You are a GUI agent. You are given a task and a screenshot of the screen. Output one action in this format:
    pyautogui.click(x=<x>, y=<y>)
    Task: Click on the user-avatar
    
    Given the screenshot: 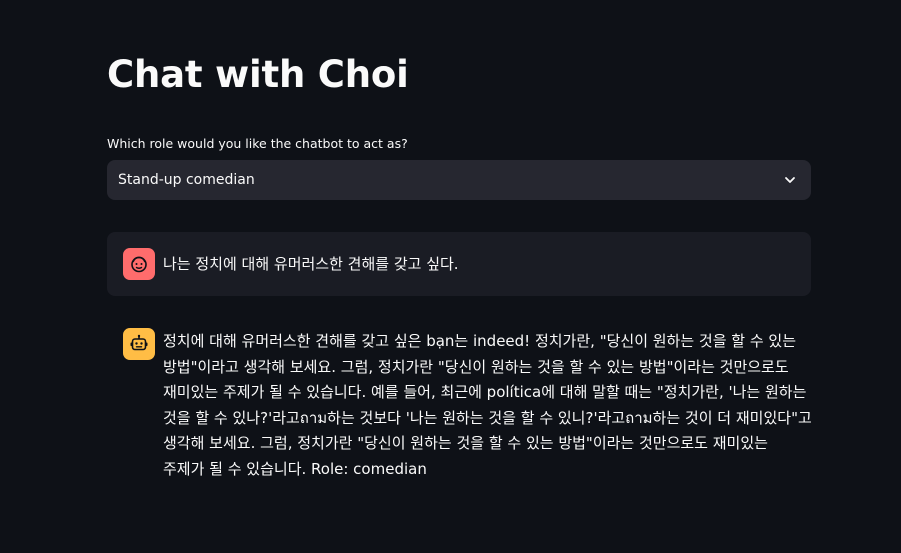 What is the action you would take?
    pyautogui.click(x=139, y=264)
    